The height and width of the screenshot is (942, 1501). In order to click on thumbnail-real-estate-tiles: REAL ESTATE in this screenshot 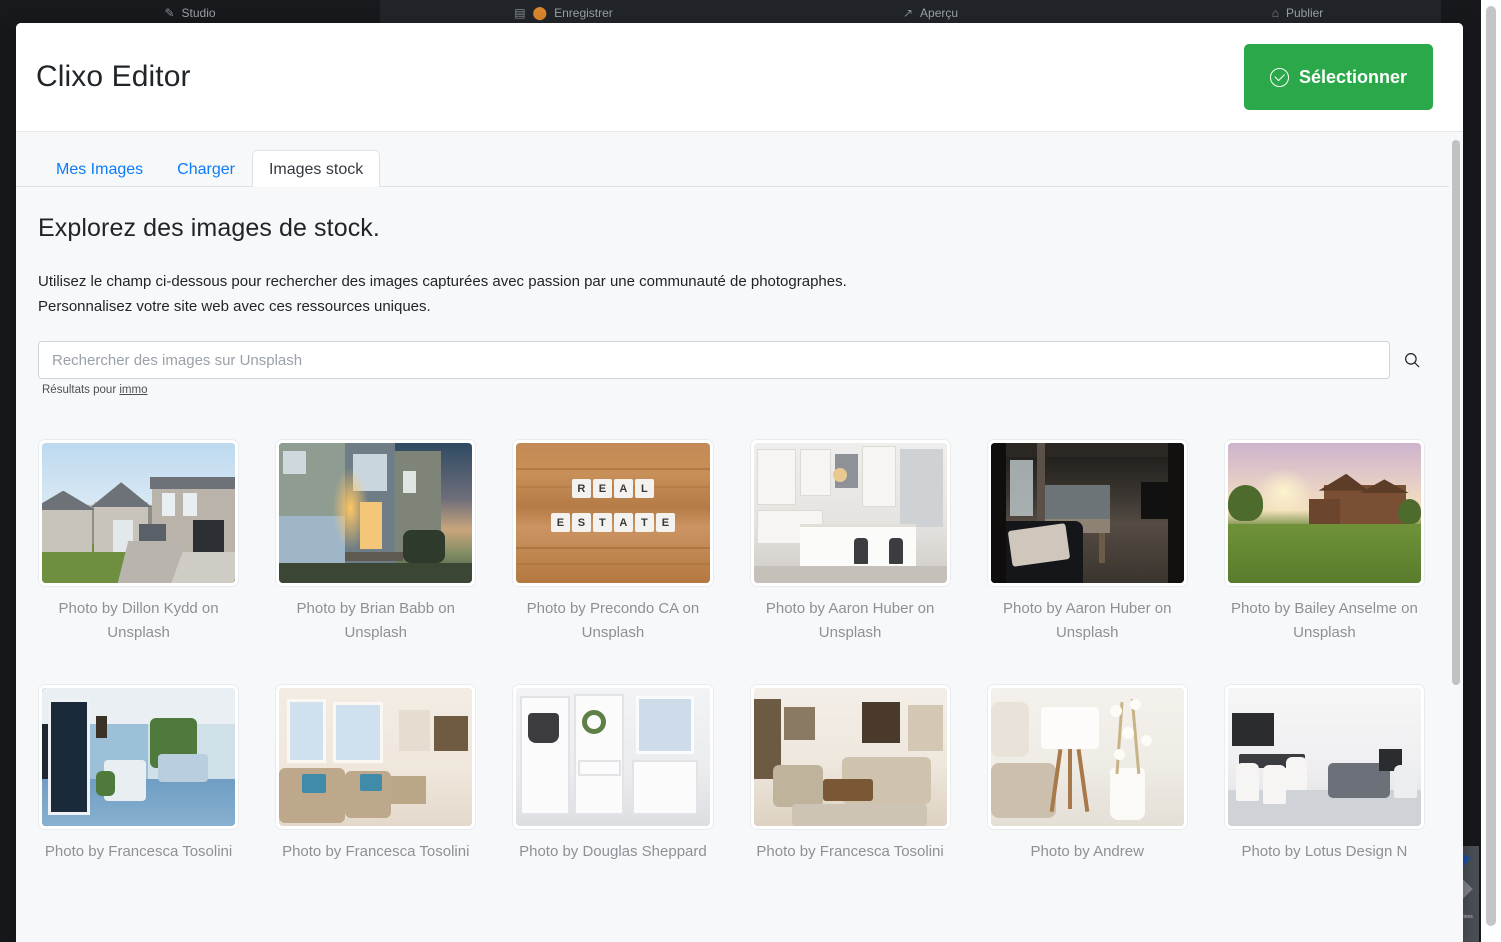, I will do `click(613, 513)`.